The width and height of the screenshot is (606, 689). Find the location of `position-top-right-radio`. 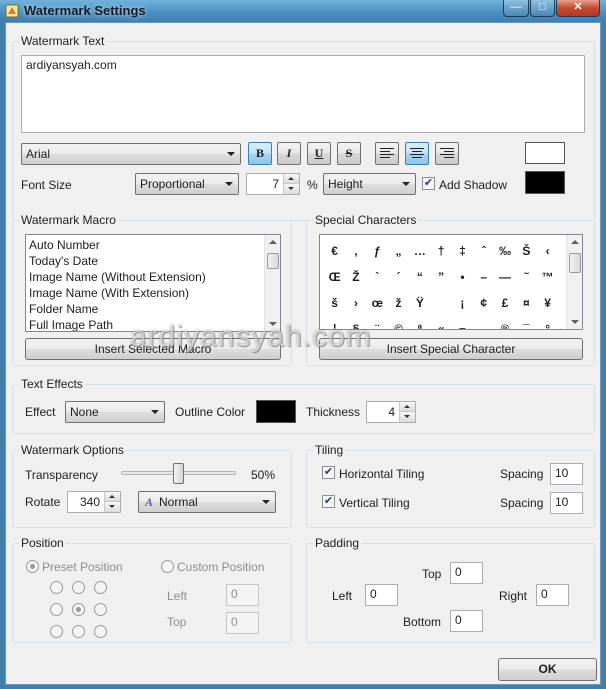

position-top-right-radio is located at coordinates (100, 587).